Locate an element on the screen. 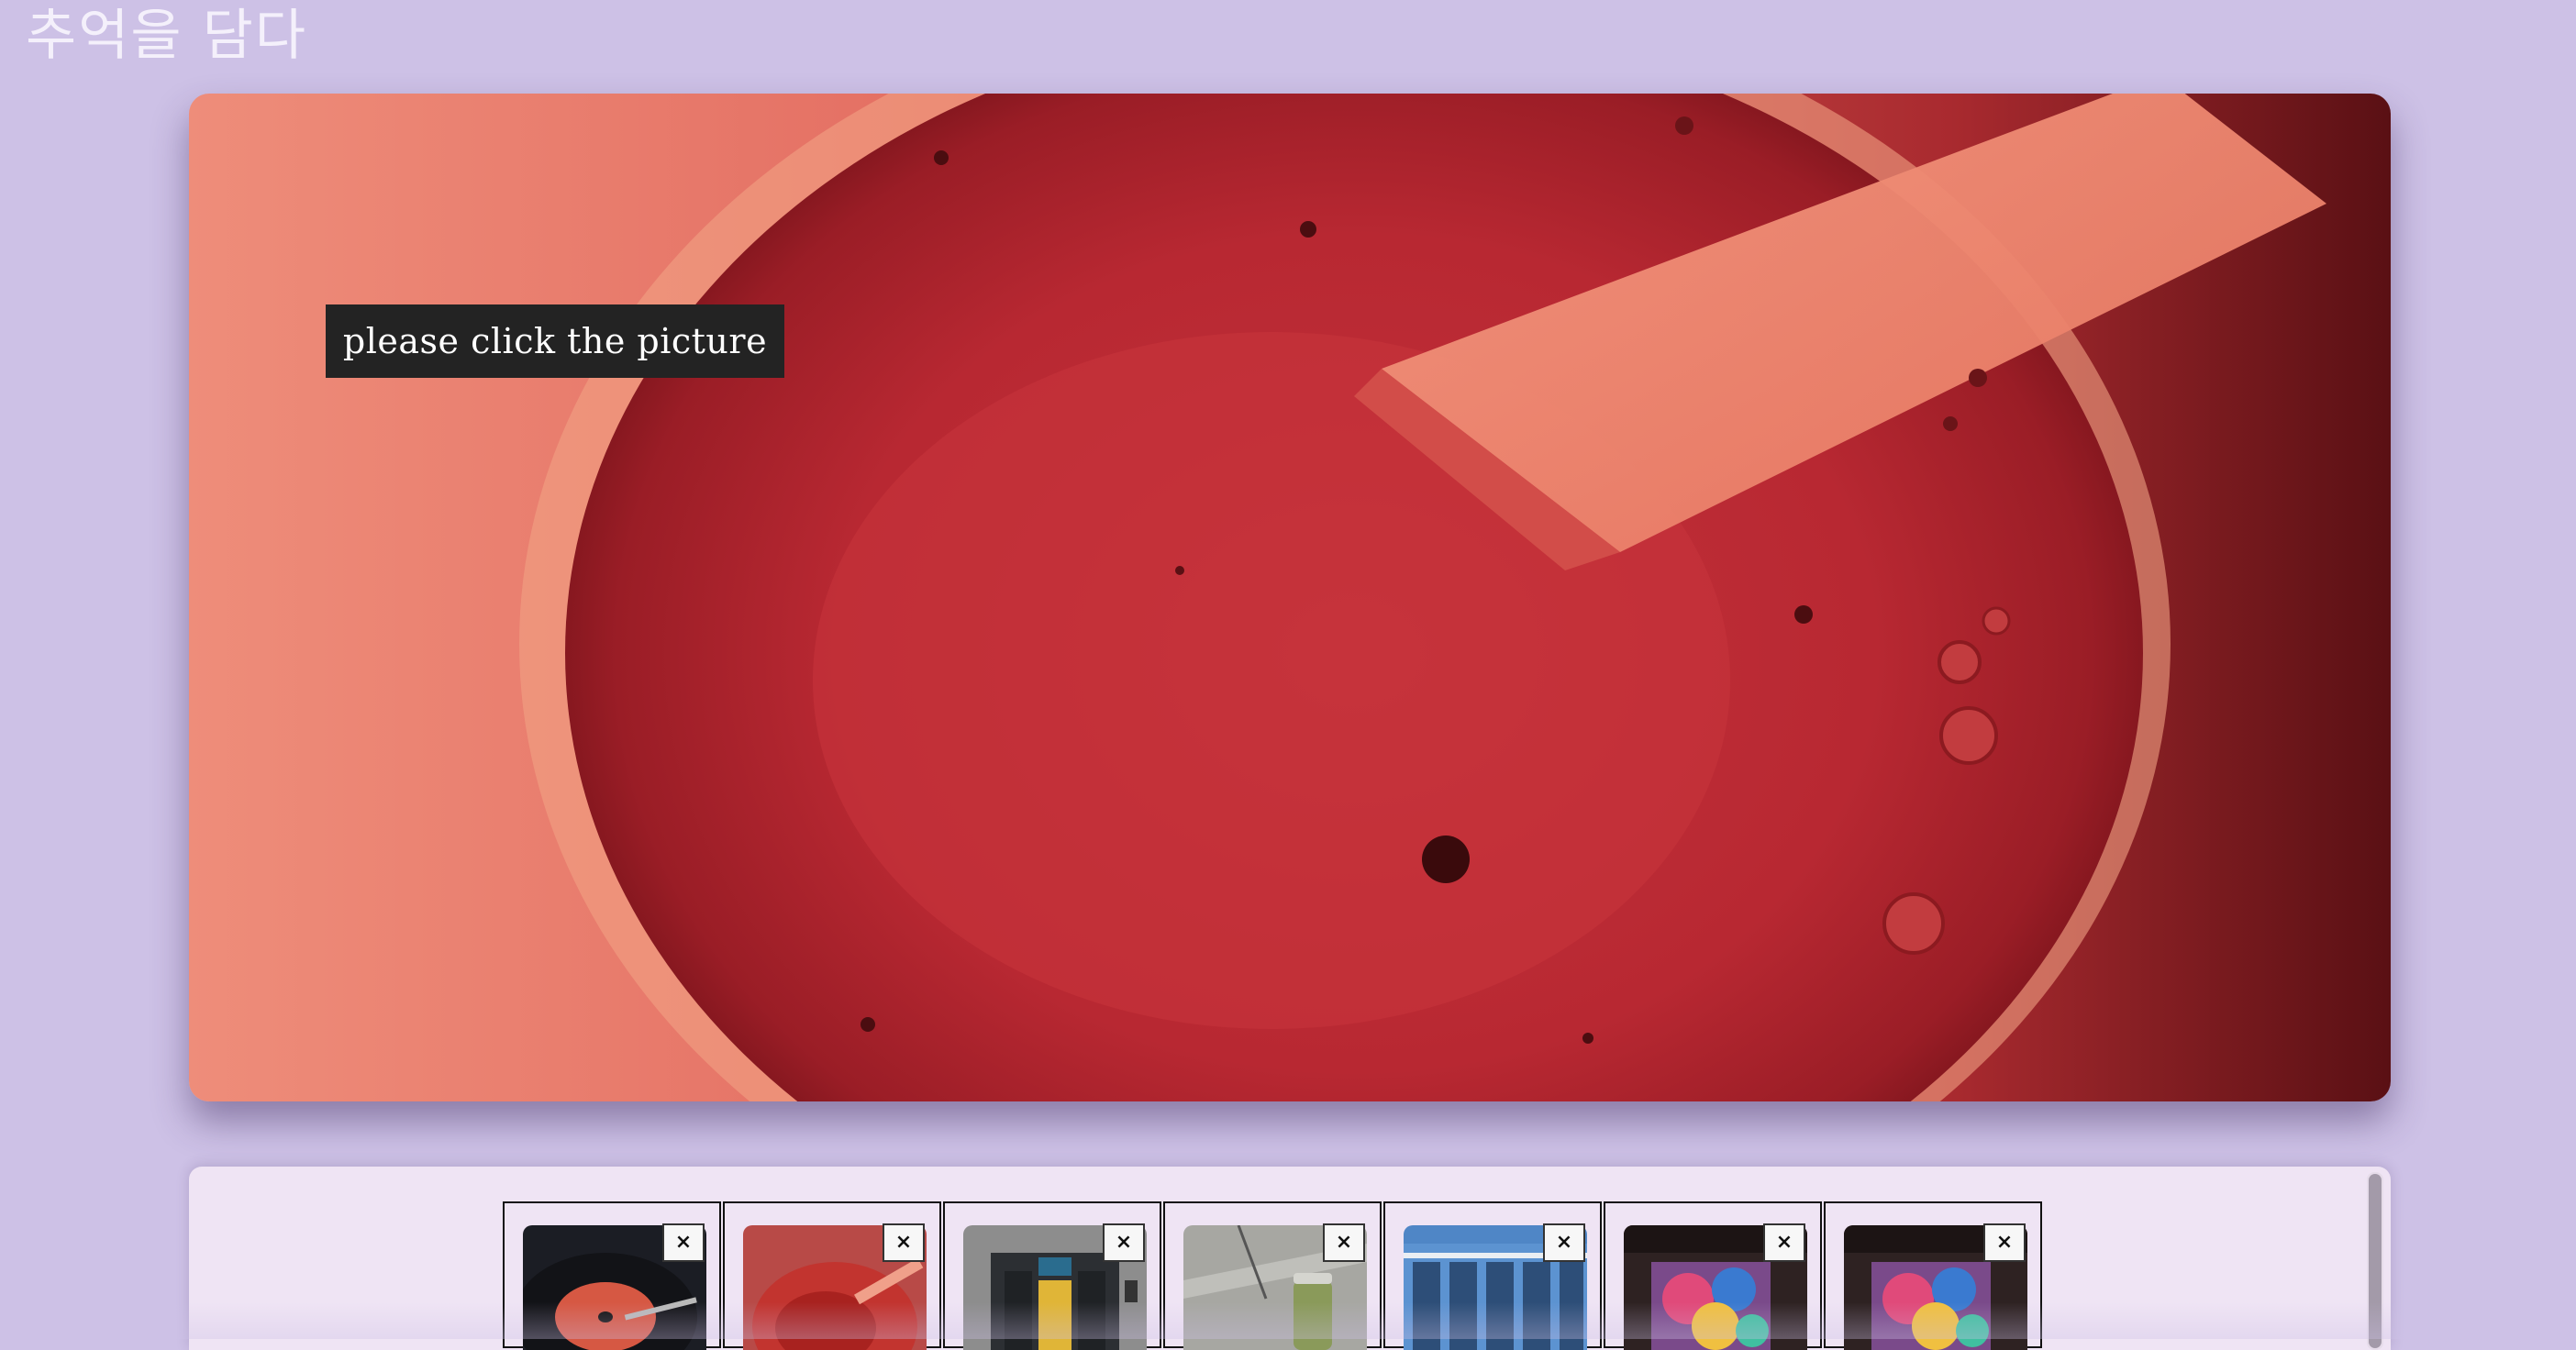  scrollbar-thumb is located at coordinates (2375, 1261).